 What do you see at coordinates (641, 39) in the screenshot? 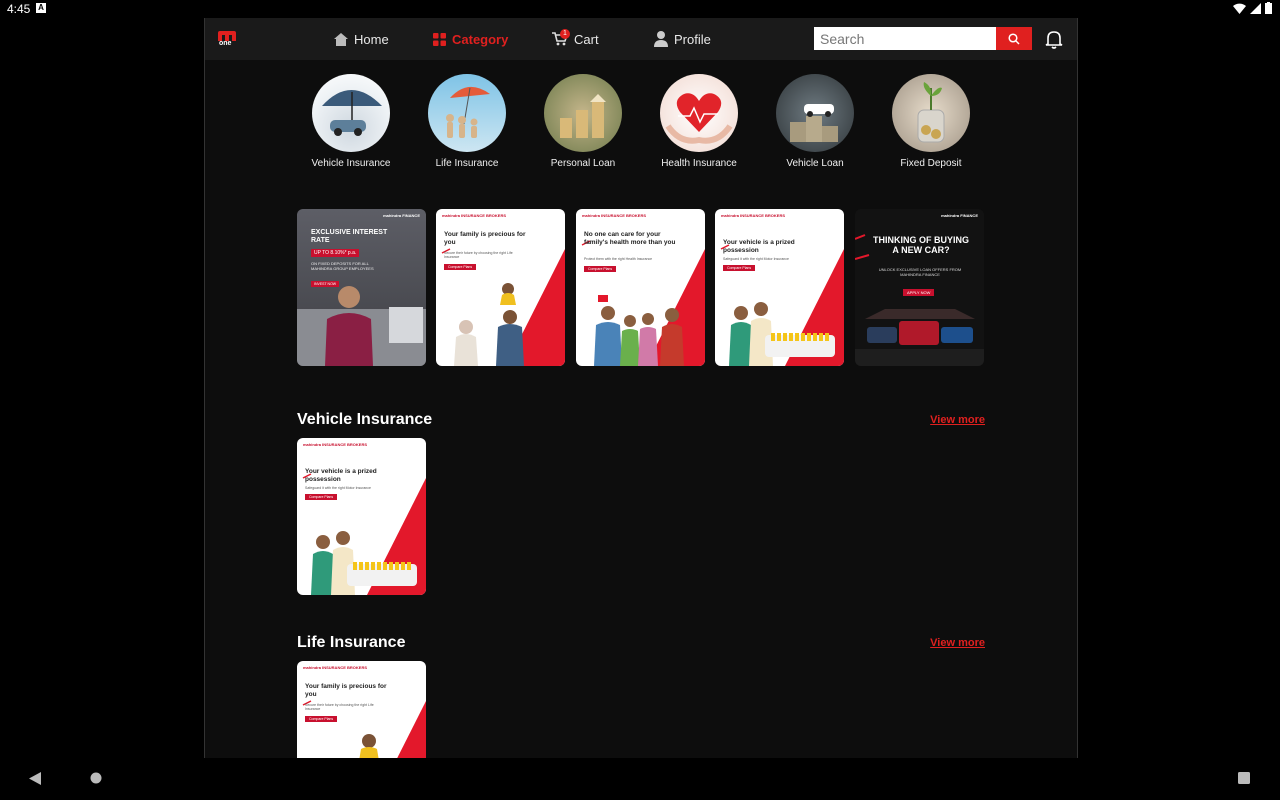
I see `top-nav: one Home Category 1 Cart Profile` at bounding box center [641, 39].